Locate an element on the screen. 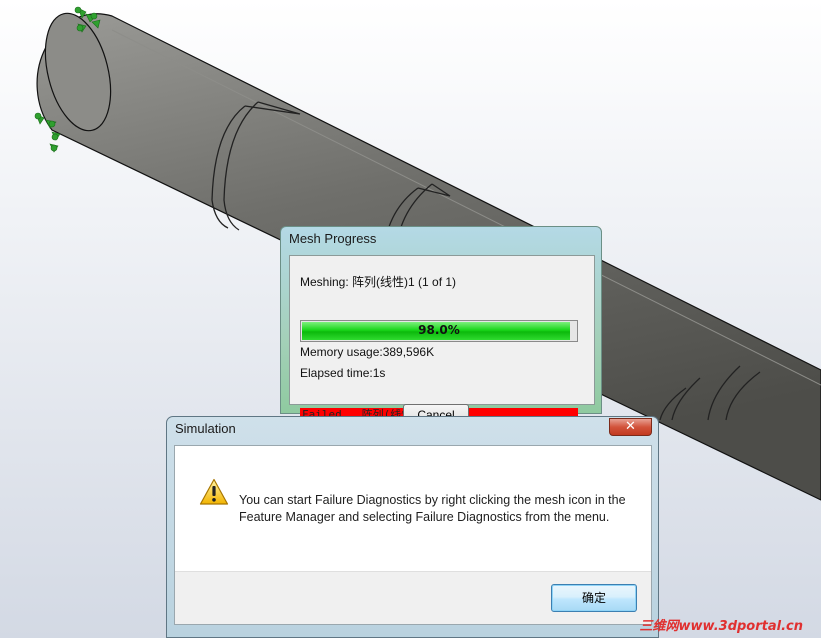 This screenshot has width=821, height=638. mesh-progress-percent: 98.0% is located at coordinates (439, 330).